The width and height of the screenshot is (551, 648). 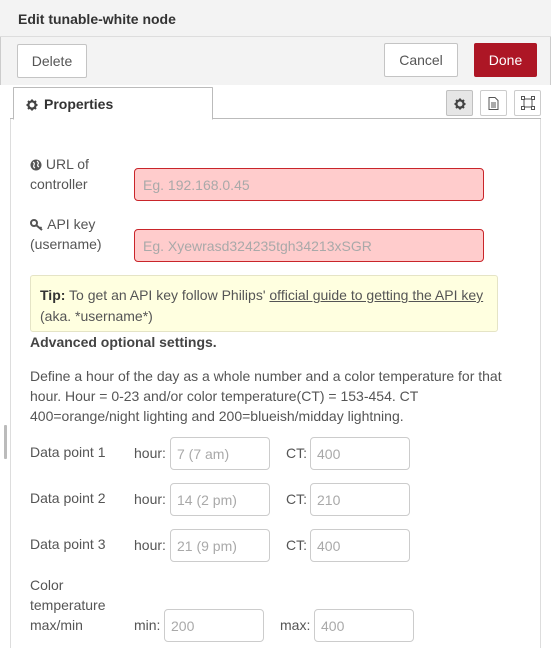 What do you see at coordinates (214, 625) in the screenshot?
I see `color-temp-min-input` at bounding box center [214, 625].